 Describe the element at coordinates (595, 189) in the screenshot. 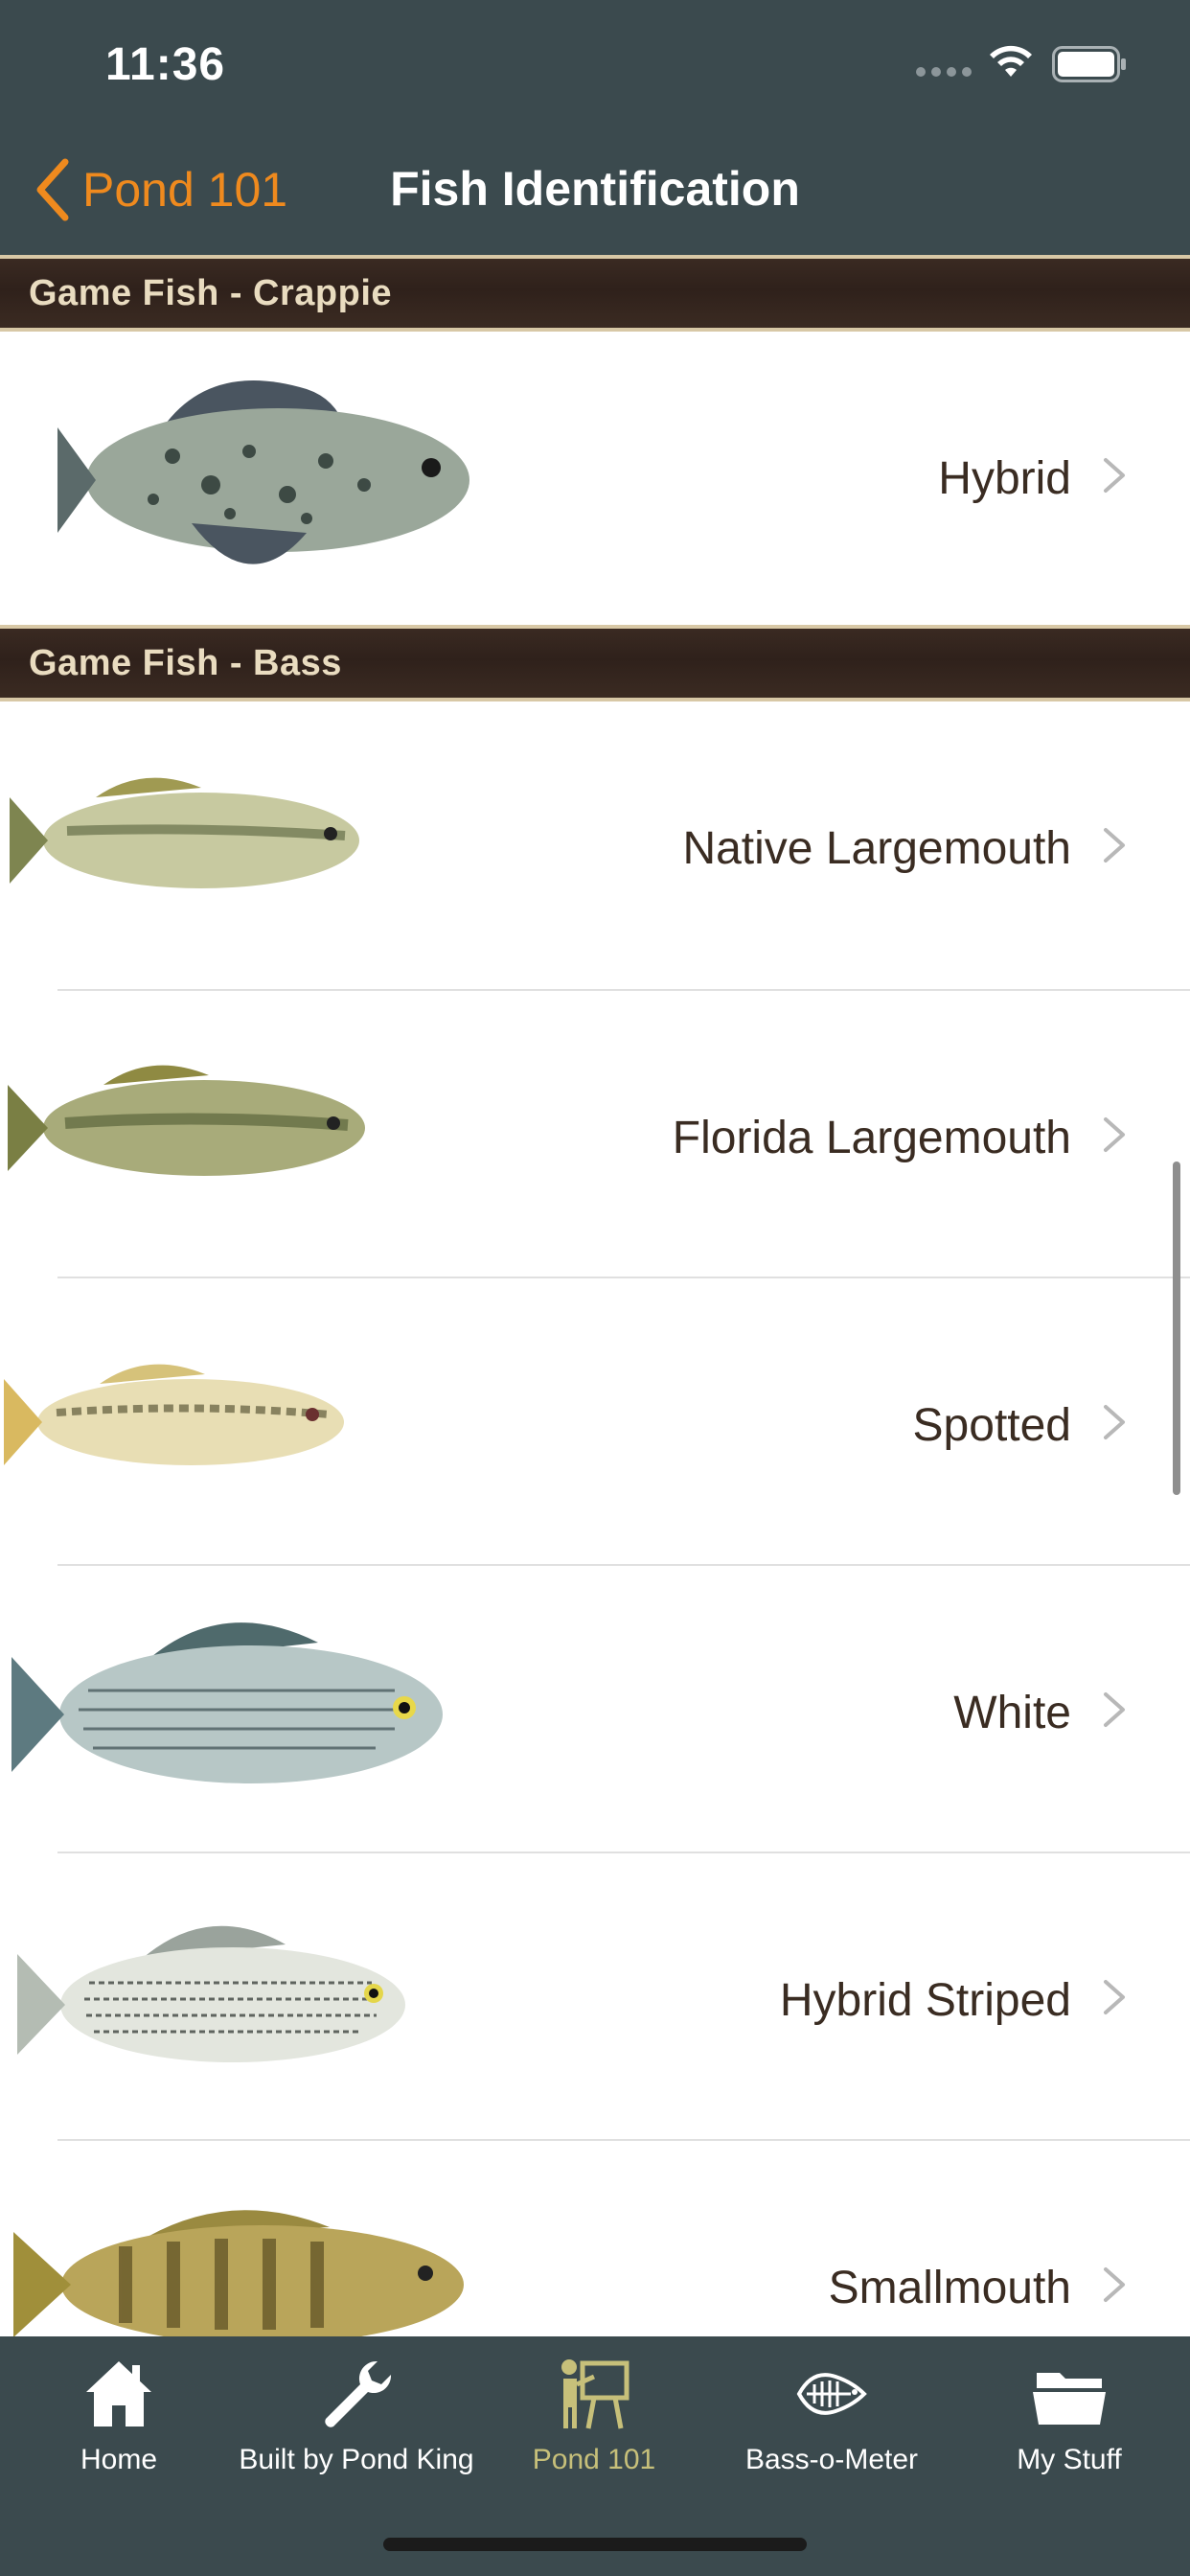

I see `page-title: Fish Identification` at that location.